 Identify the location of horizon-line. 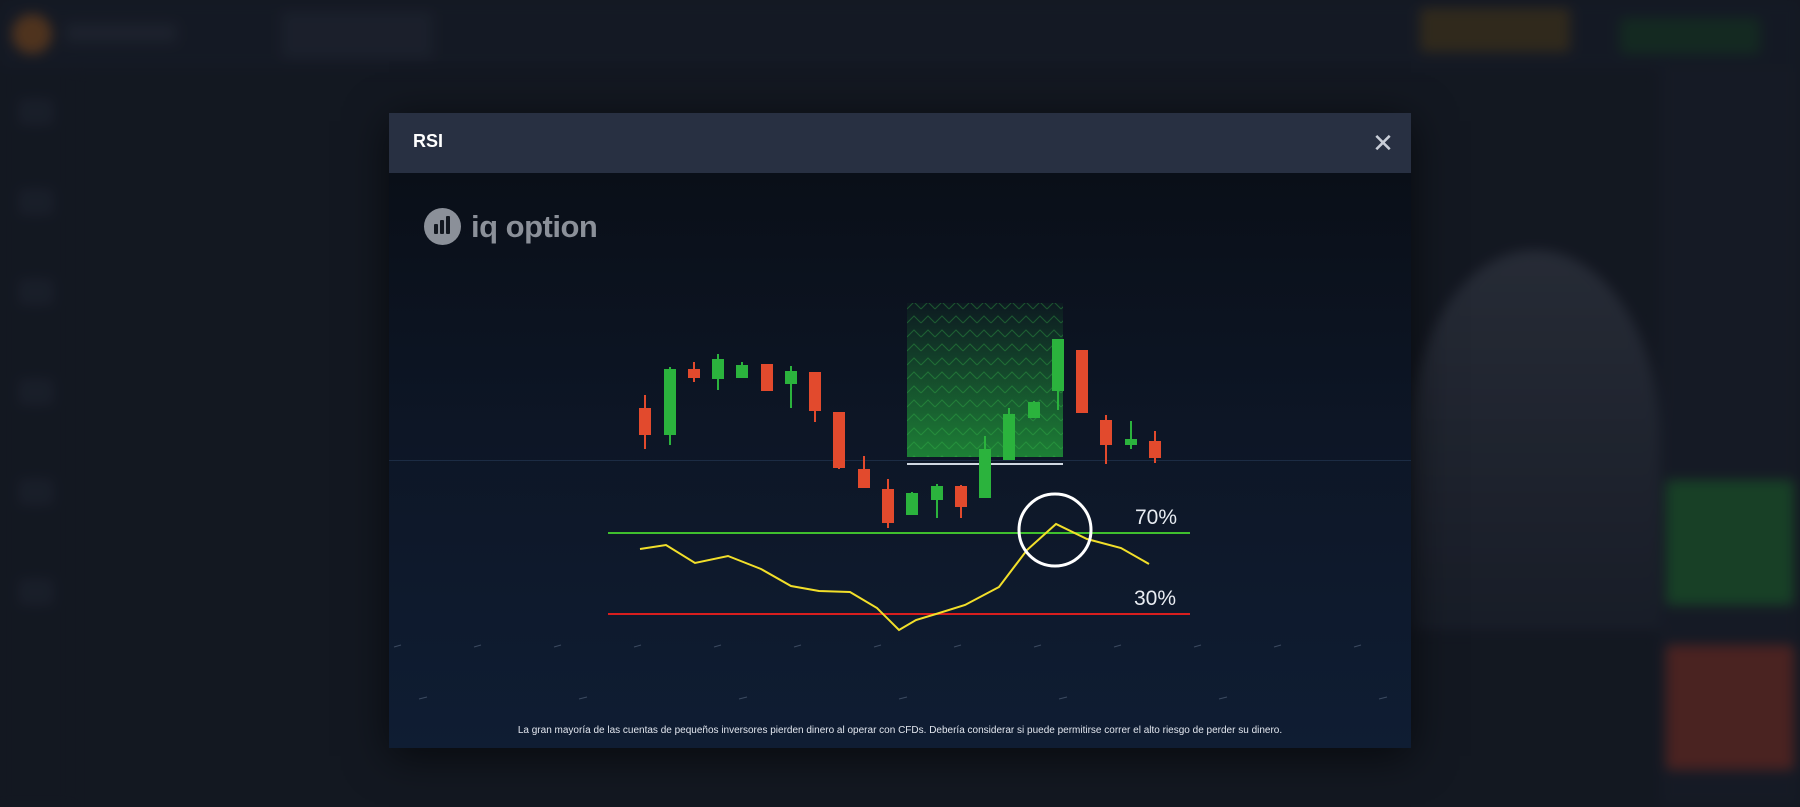
(900, 460).